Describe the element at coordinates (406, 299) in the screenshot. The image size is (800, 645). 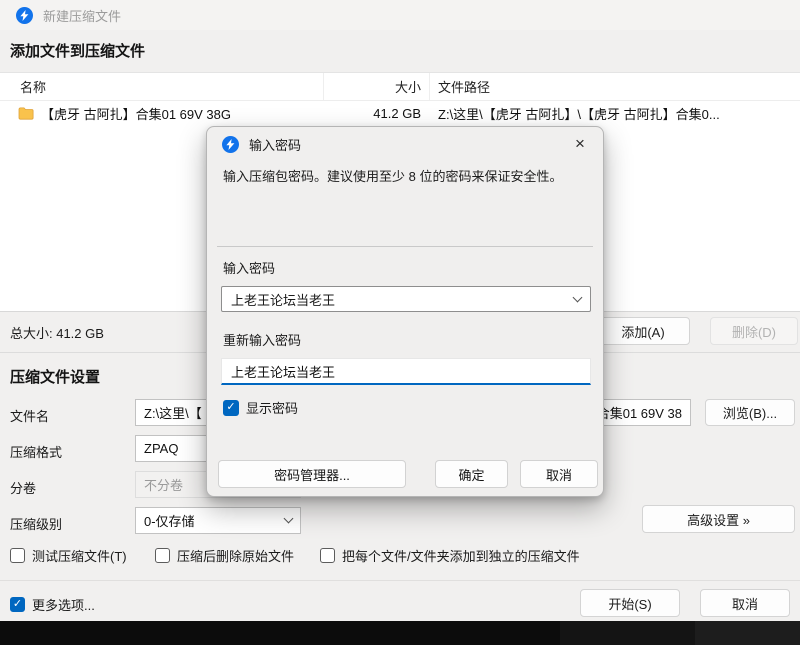
I see `password-combobox: 上老王论坛当老王` at that location.